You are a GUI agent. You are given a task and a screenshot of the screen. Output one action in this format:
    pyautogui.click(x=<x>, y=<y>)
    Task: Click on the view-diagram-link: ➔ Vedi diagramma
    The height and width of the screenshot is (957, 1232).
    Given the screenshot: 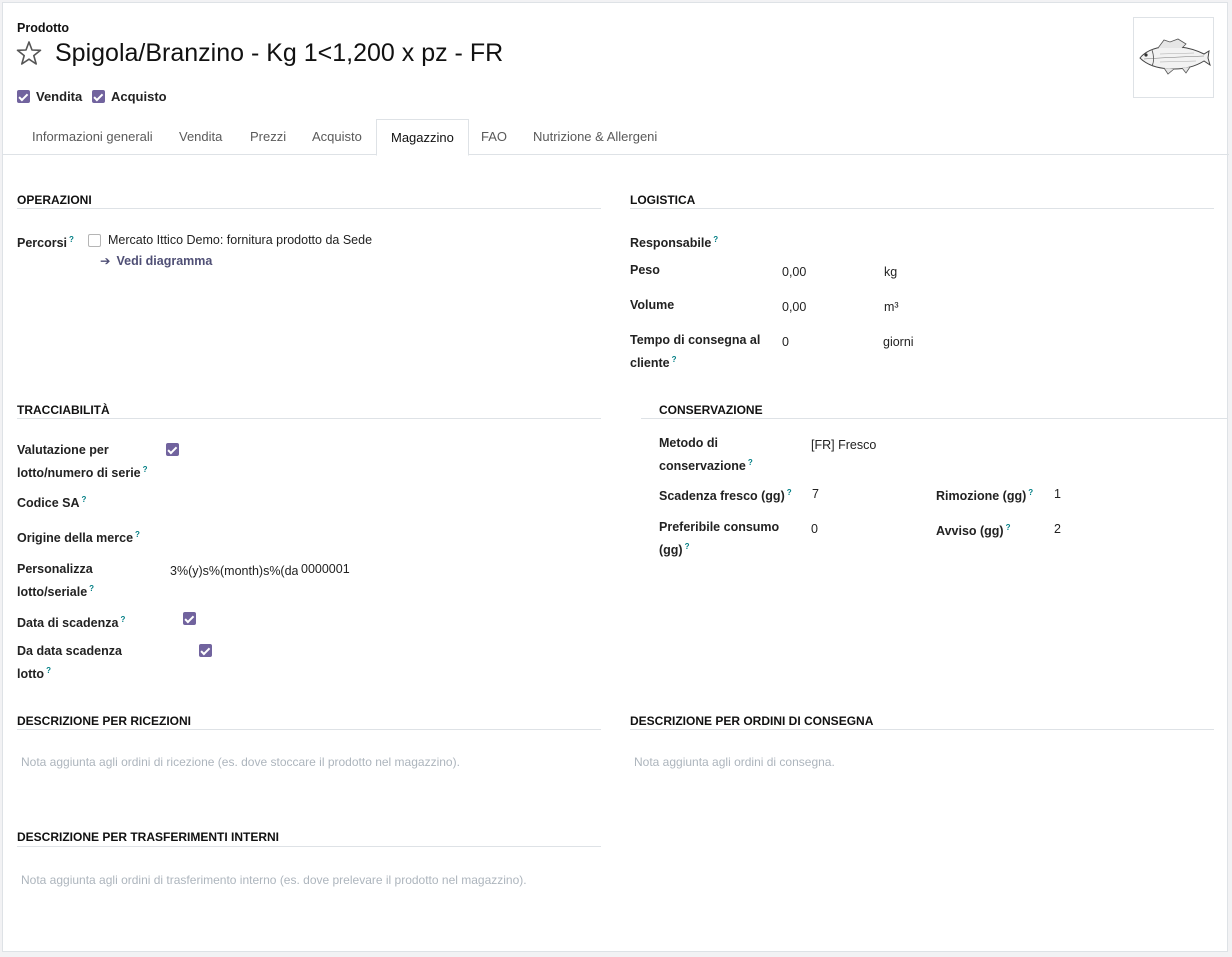 What is the action you would take?
    pyautogui.click(x=156, y=261)
    